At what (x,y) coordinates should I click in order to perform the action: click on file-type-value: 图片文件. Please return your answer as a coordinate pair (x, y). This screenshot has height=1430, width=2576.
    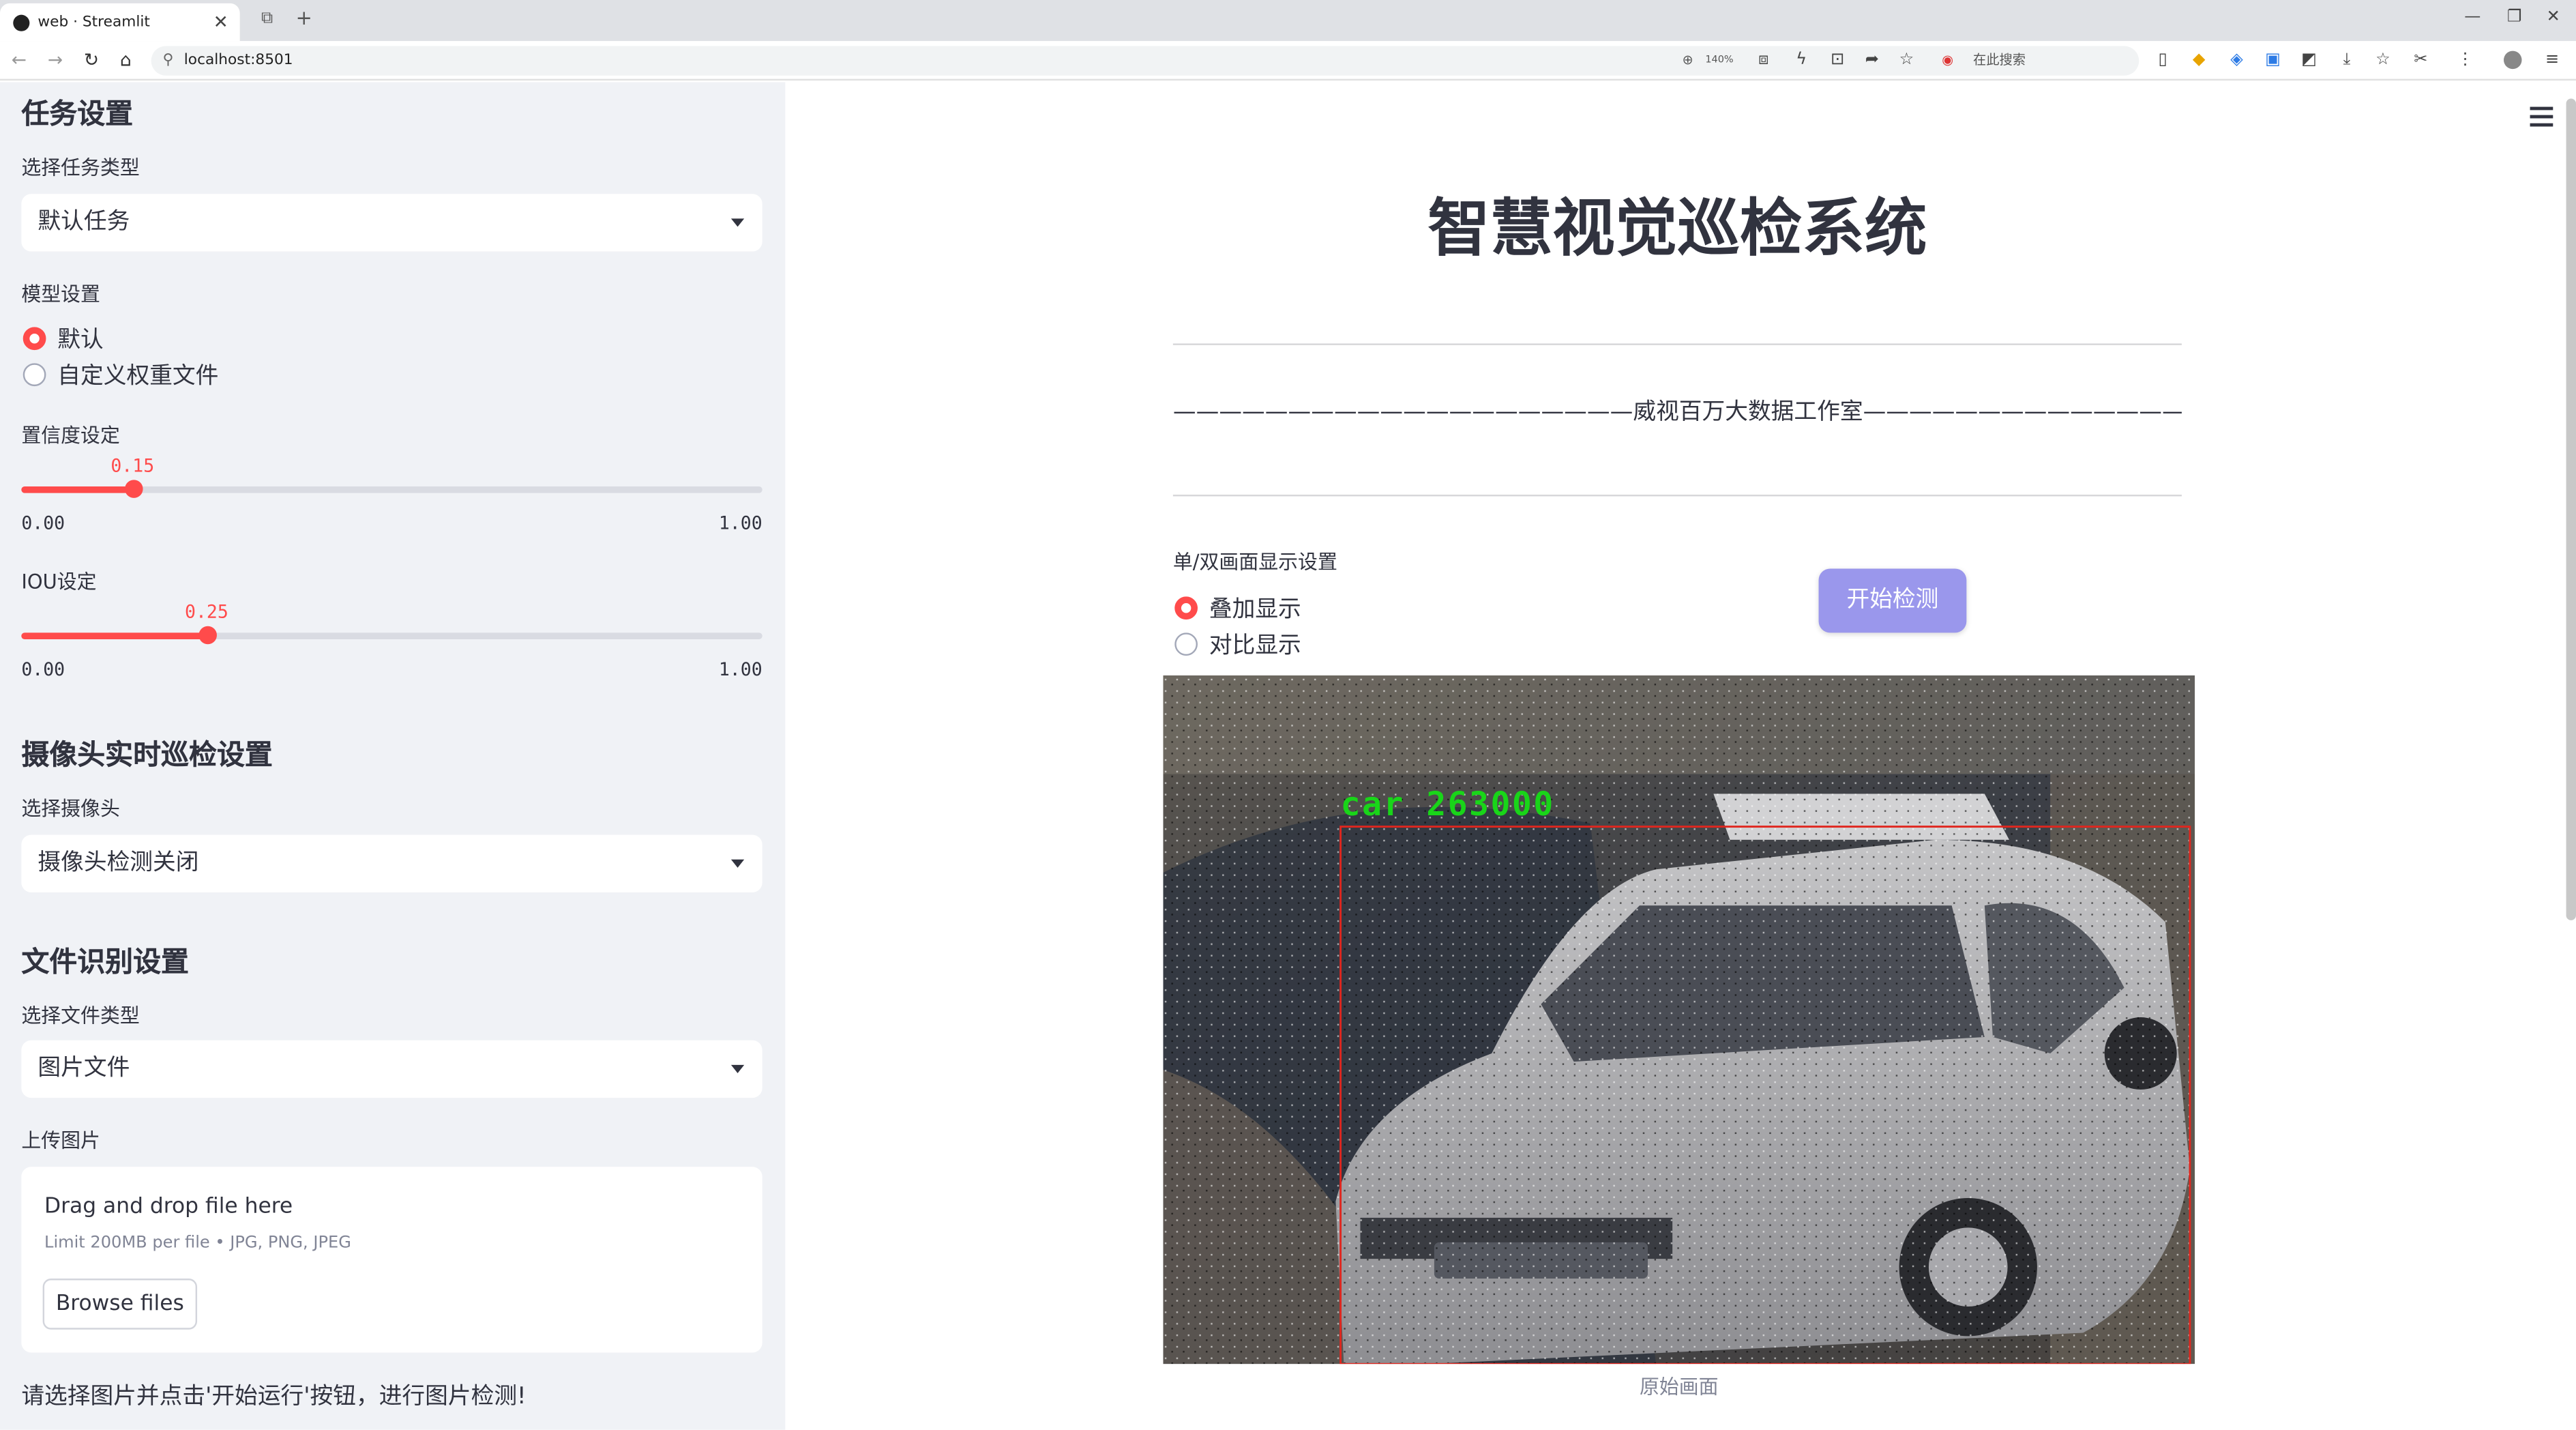
    Looking at the image, I should click on (84, 1068).